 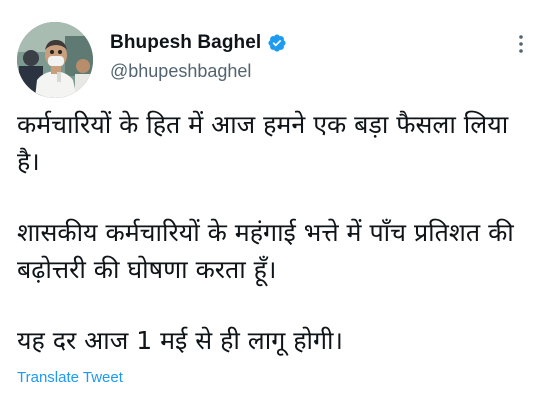 I want to click on avatar, so click(x=55, y=60).